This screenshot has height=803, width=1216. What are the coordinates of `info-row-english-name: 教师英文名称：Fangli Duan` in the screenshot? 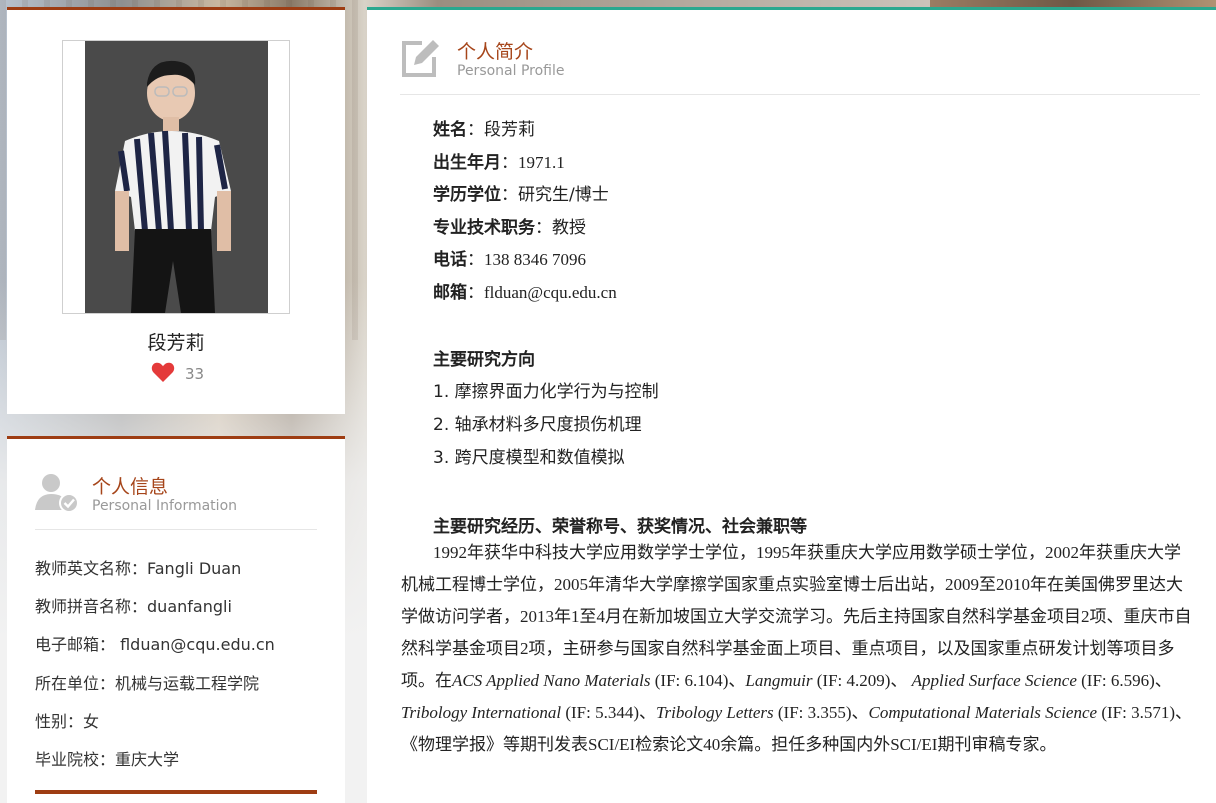 It's located at (138, 568).